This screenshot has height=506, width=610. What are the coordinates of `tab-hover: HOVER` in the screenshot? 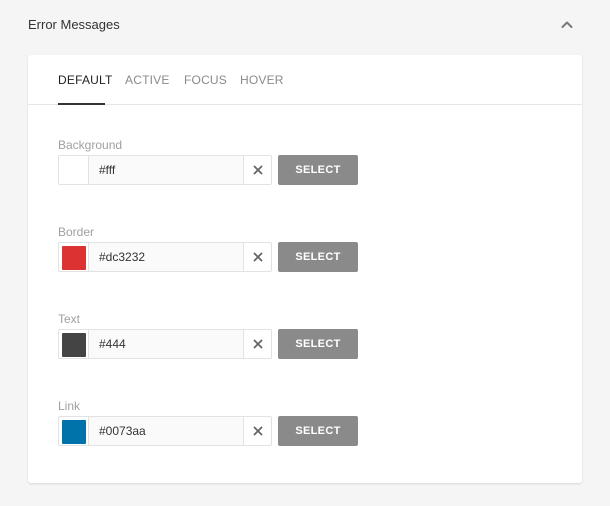 It's located at (262, 89).